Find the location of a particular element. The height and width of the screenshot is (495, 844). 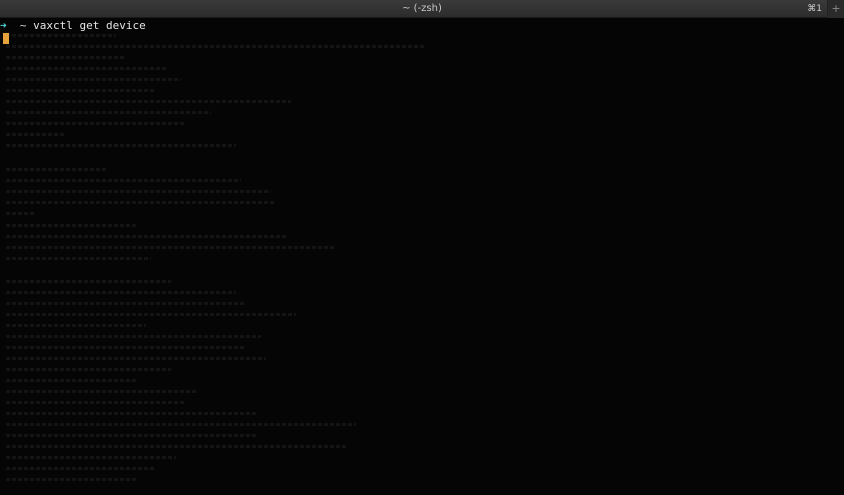

window-title: ~ (-zsh) is located at coordinates (422, 8).